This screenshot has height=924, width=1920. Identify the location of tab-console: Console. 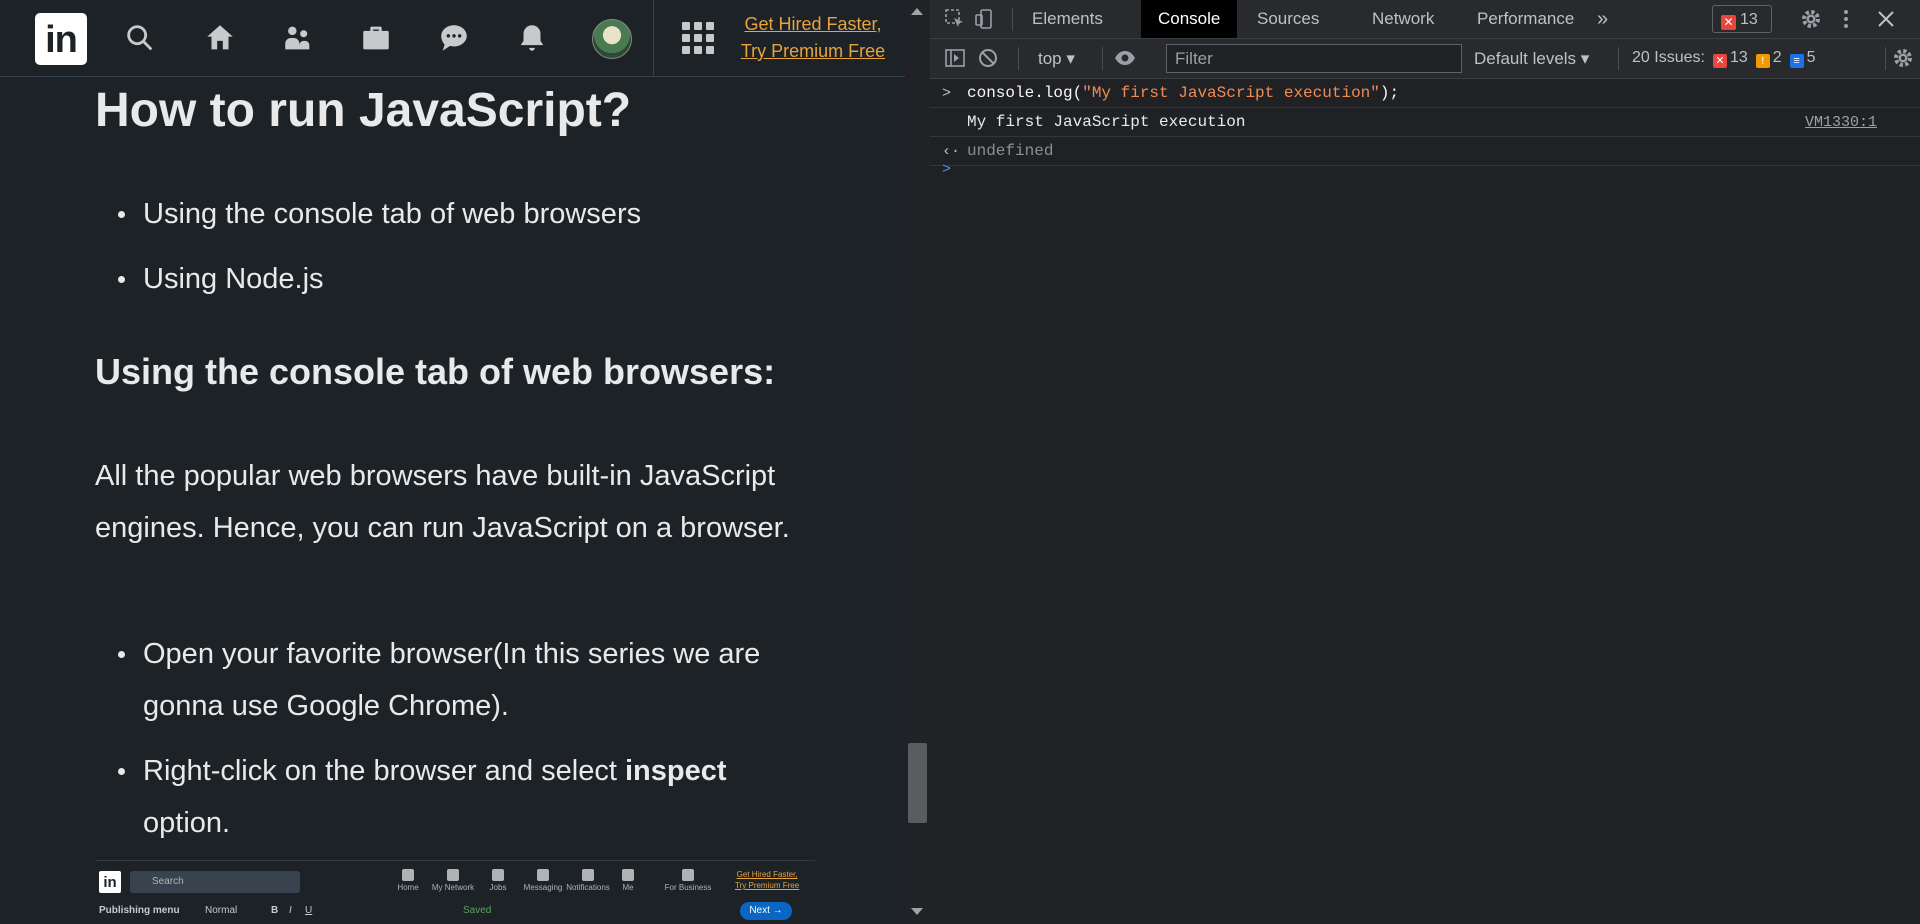
(1189, 19).